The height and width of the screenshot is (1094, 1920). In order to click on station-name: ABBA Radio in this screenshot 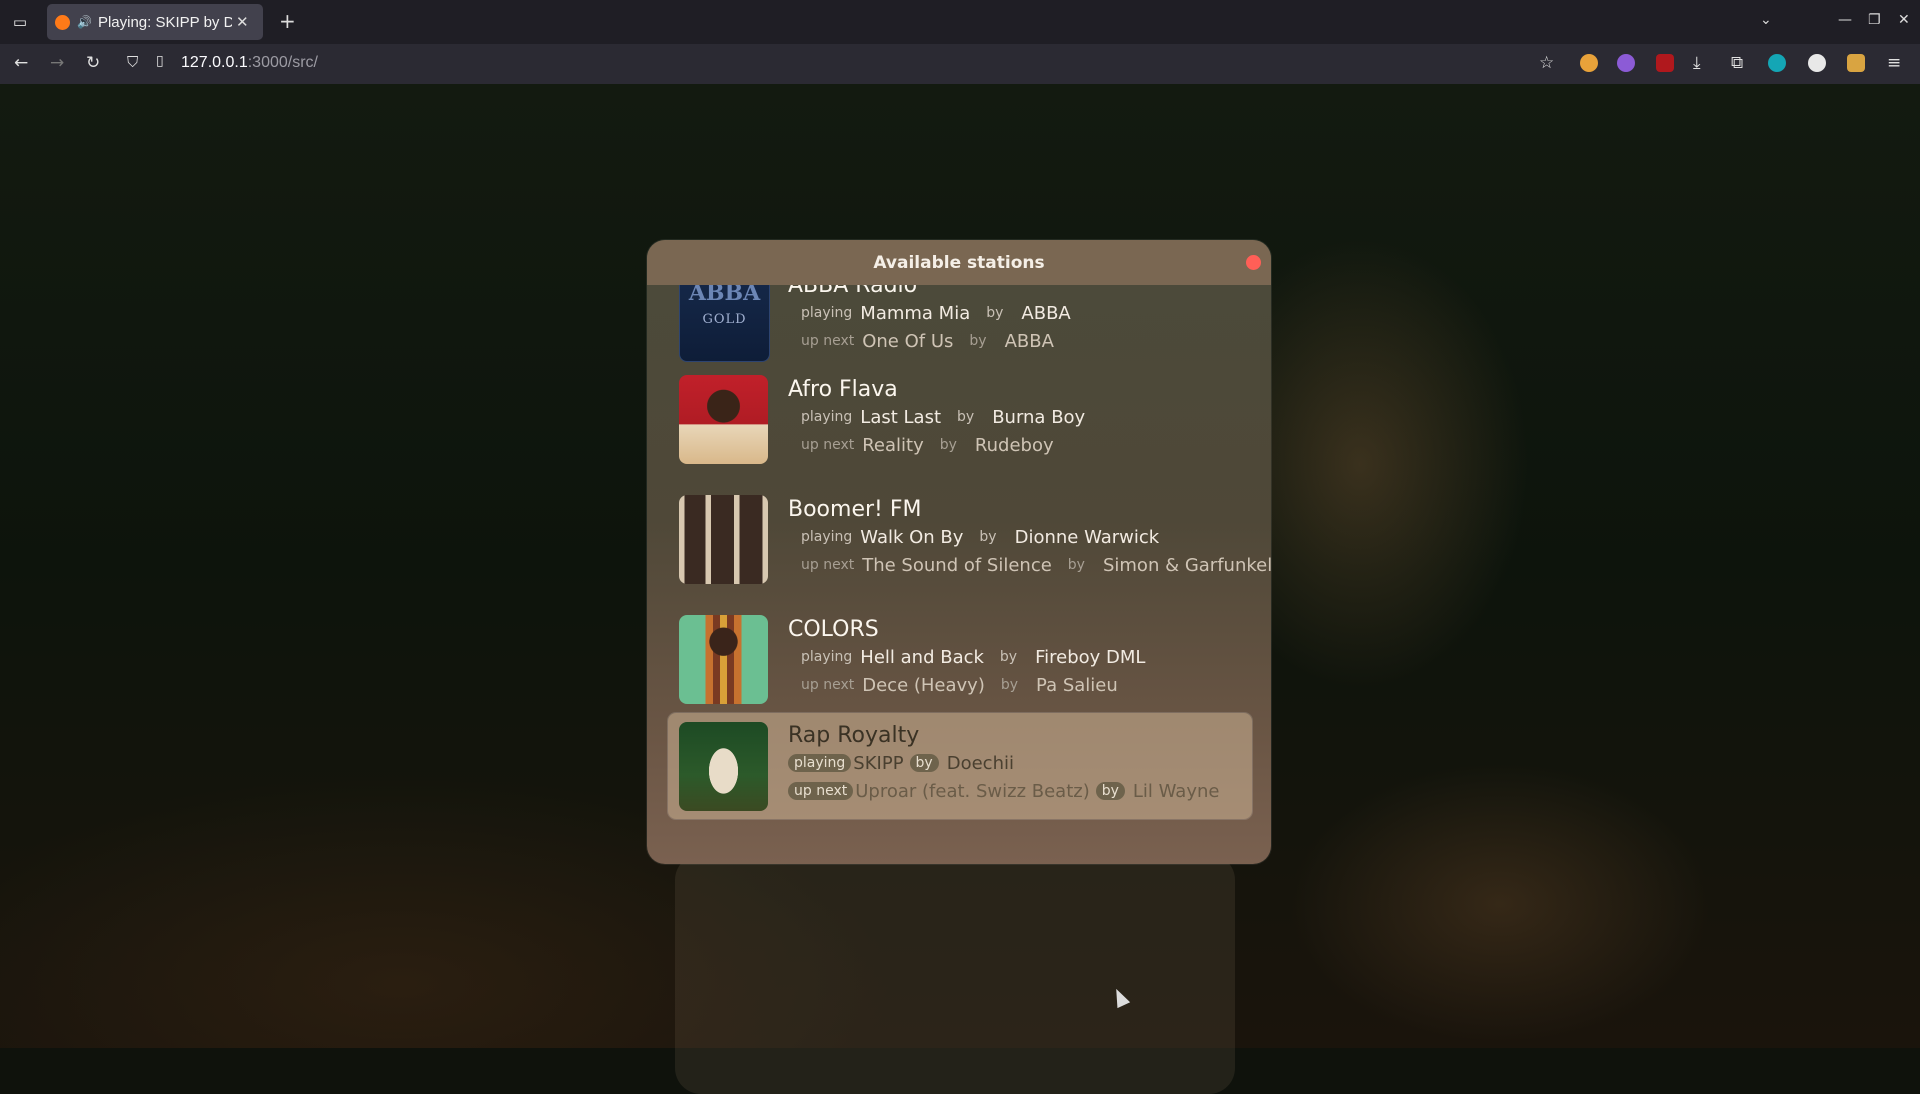, I will do `click(853, 291)`.